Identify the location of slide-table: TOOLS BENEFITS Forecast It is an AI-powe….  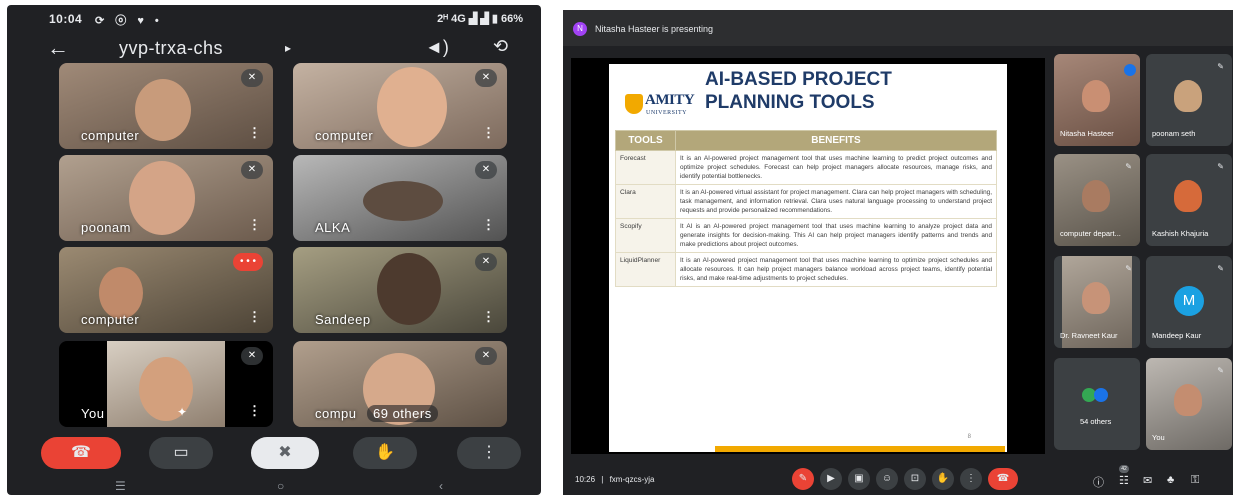
(806, 208).